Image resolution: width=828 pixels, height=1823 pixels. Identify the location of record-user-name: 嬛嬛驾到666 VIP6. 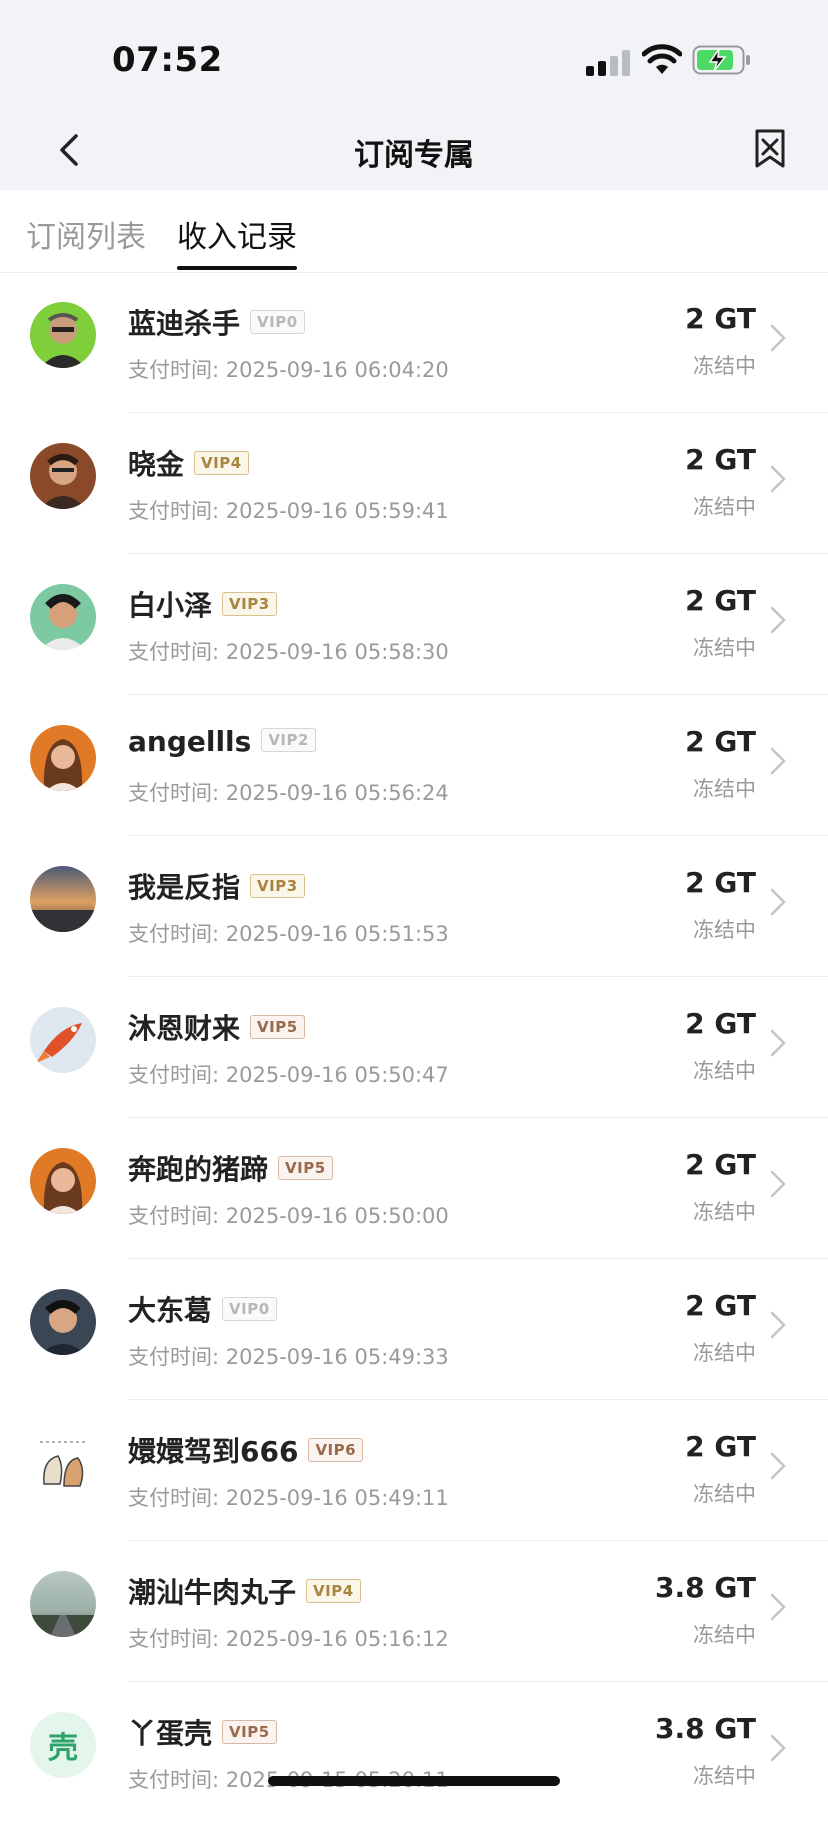
(246, 1450).